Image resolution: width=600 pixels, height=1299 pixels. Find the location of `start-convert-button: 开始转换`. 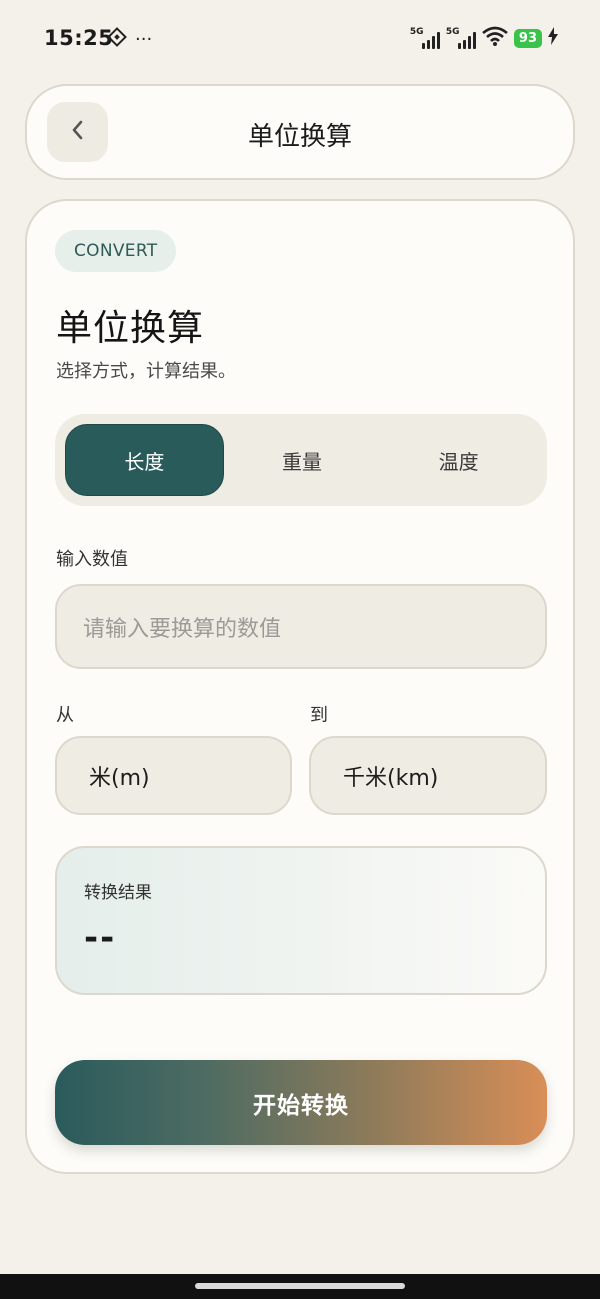

start-convert-button: 开始转换 is located at coordinates (301, 1102).